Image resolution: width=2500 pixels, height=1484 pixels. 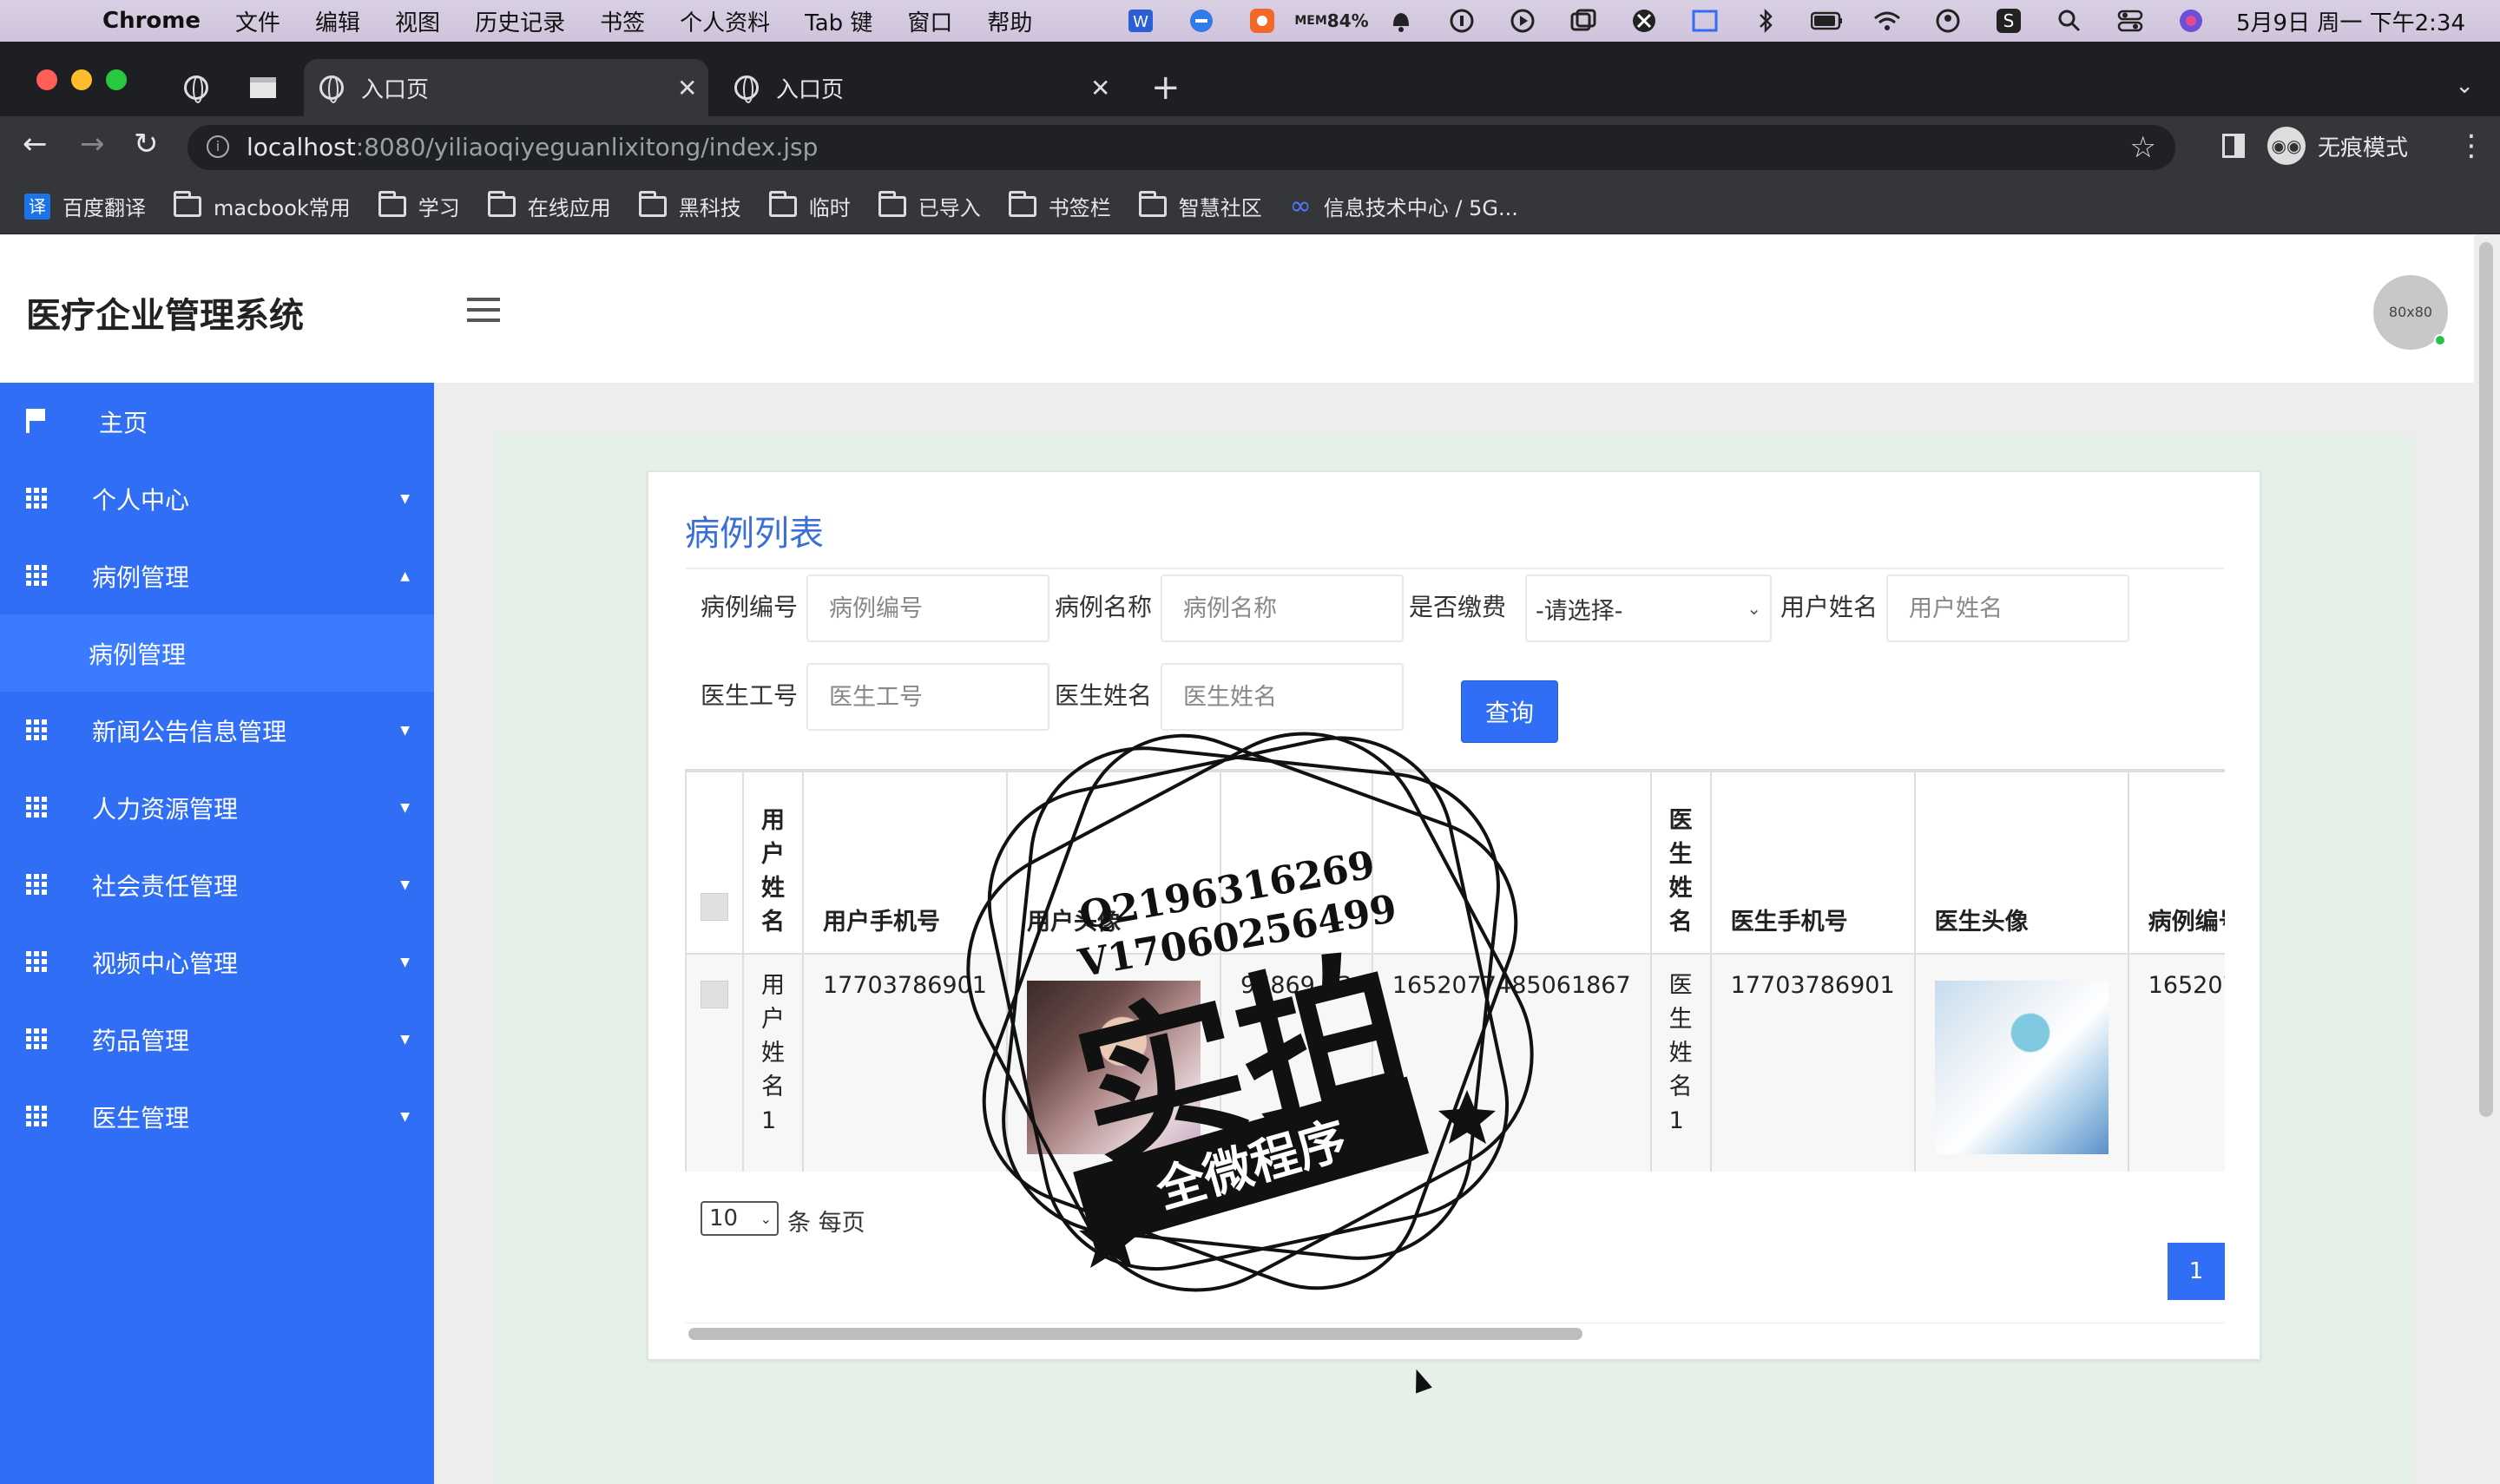 What do you see at coordinates (1648, 609) in the screenshot?
I see `paid-status-select: -请选择- ⌄` at bounding box center [1648, 609].